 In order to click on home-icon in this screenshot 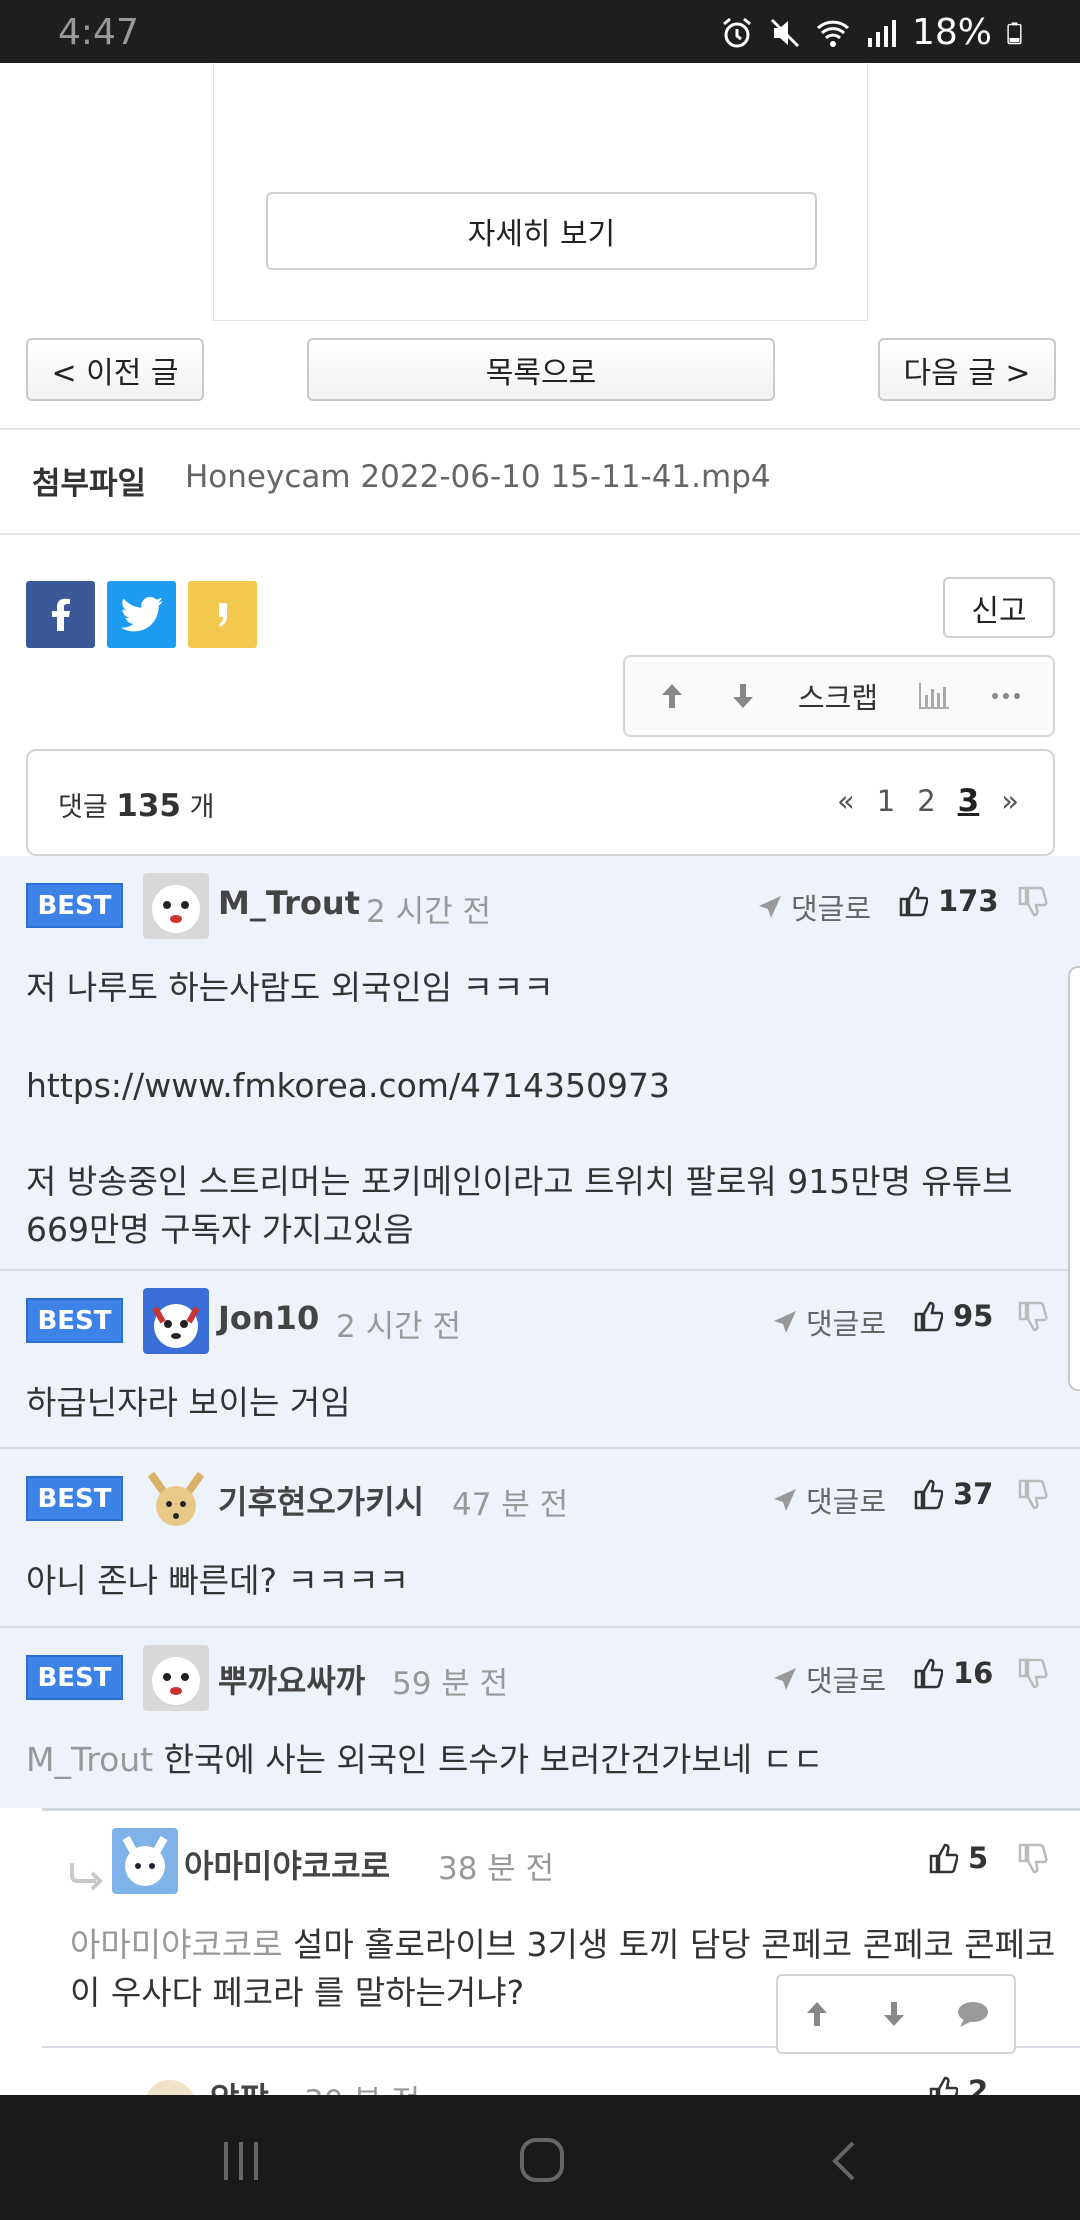, I will do `click(542, 2160)`.